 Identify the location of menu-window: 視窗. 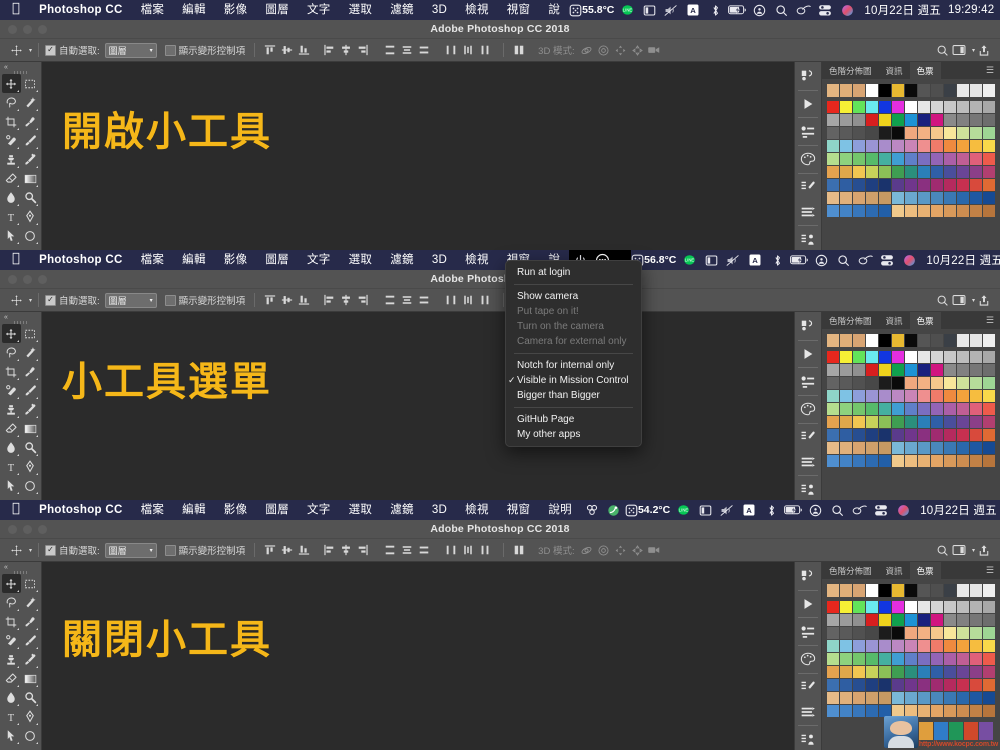
(519, 510).